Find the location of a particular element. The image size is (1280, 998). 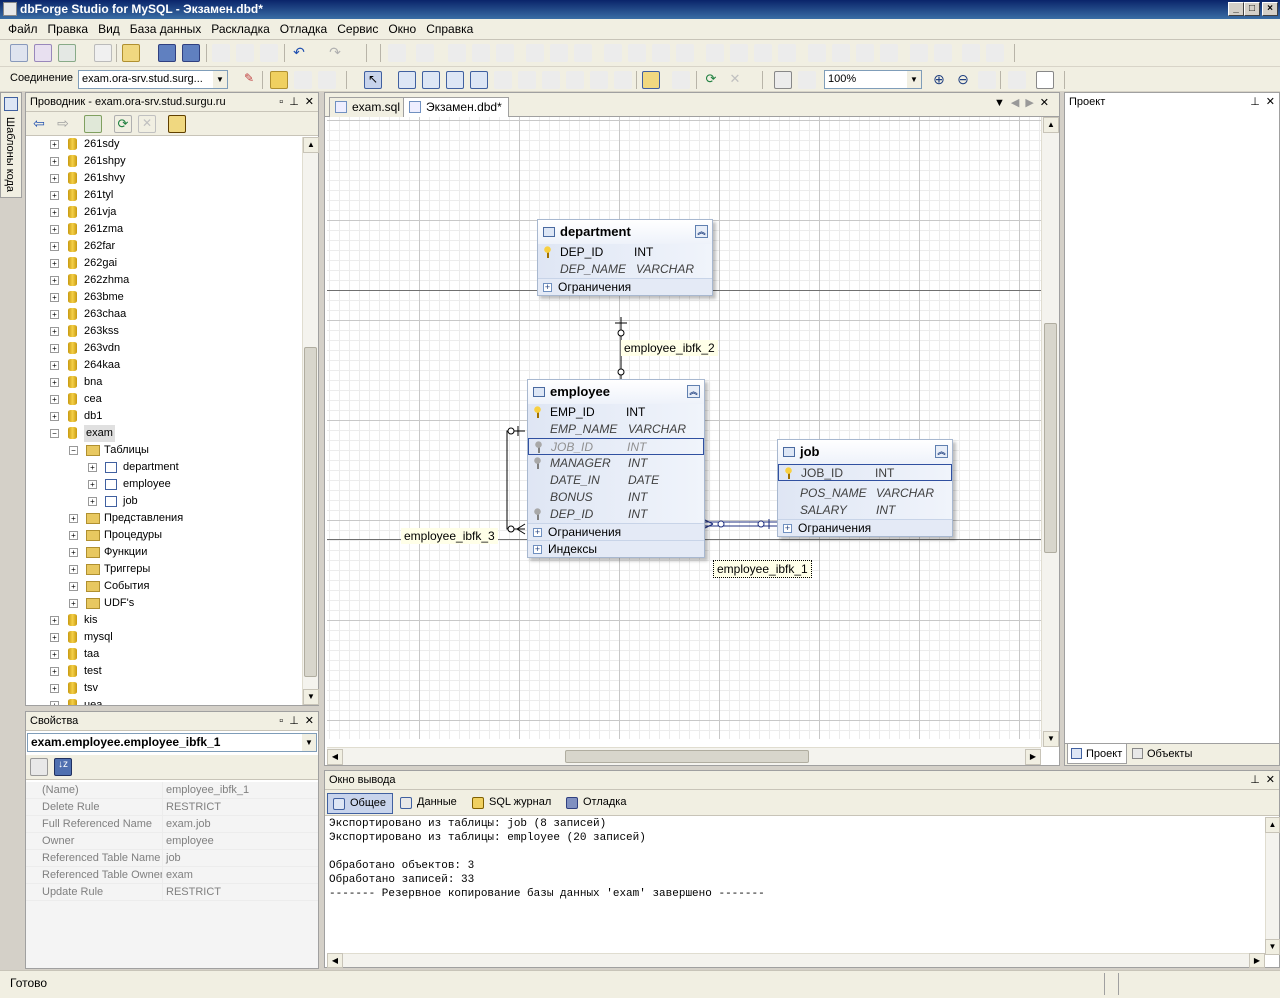

relation-label-ibfk-1: employee_ibfk_1 is located at coordinates (762, 569).